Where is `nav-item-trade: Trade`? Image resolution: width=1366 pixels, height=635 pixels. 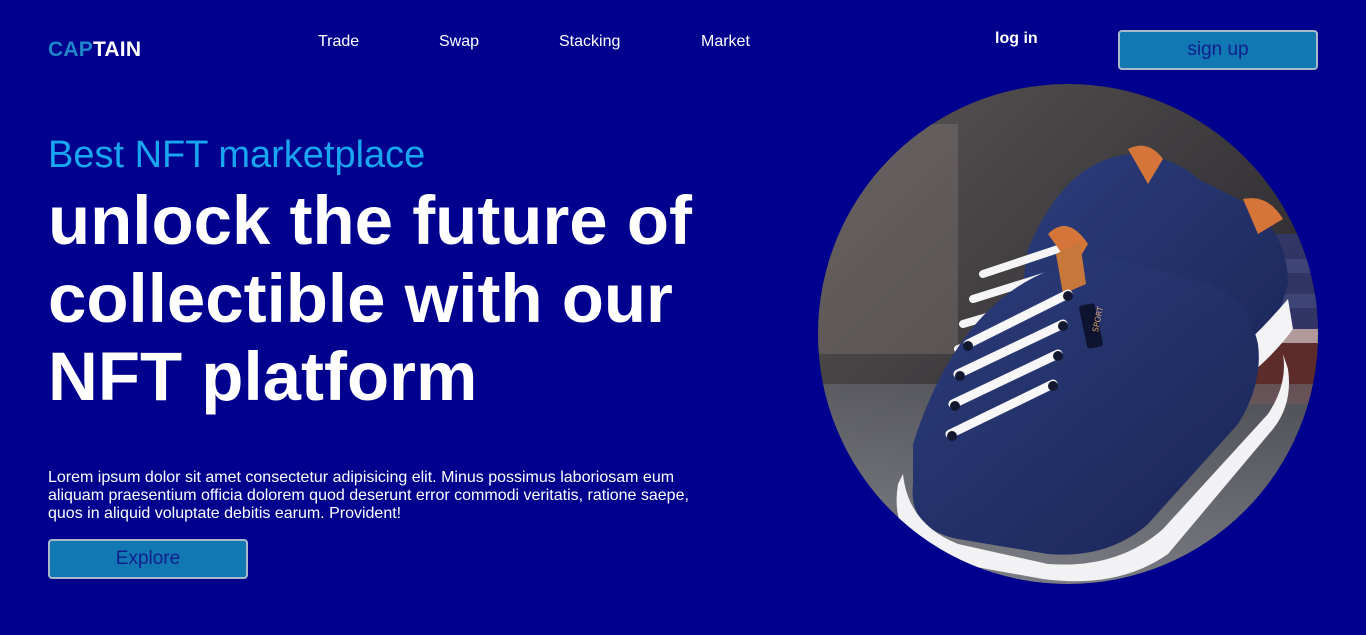
nav-item-trade: Trade is located at coordinates (338, 42).